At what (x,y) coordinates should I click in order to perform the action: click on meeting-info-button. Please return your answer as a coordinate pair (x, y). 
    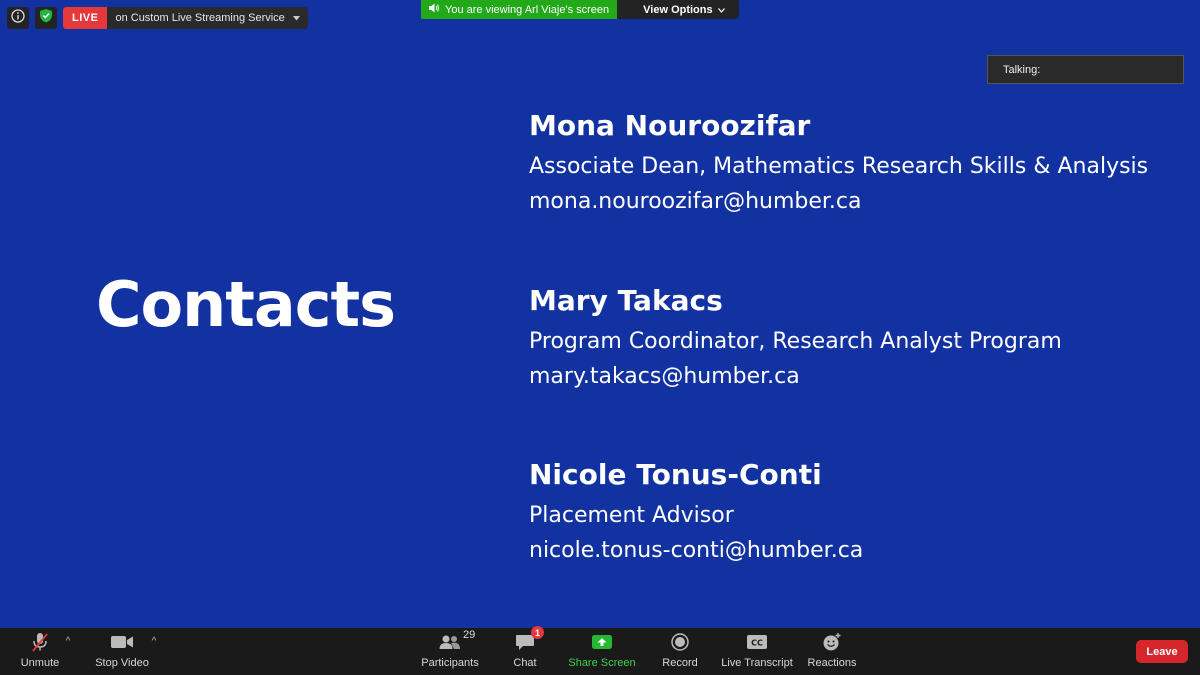
    Looking at the image, I should click on (18, 18).